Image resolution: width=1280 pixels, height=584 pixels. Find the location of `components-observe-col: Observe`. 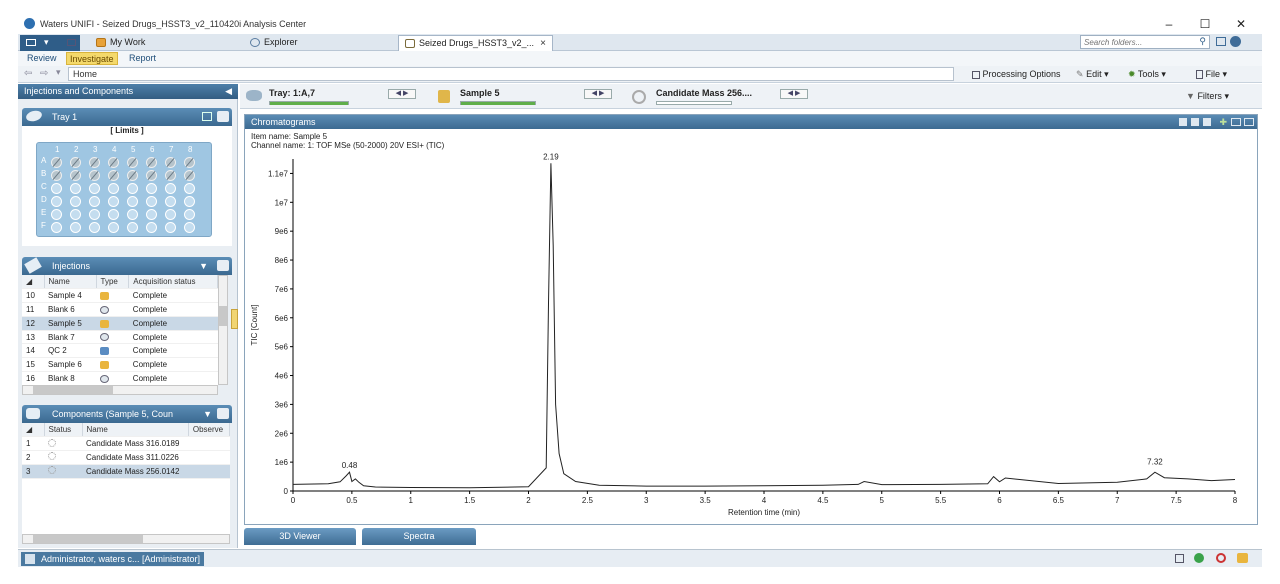

components-observe-col: Observe is located at coordinates (209, 430).